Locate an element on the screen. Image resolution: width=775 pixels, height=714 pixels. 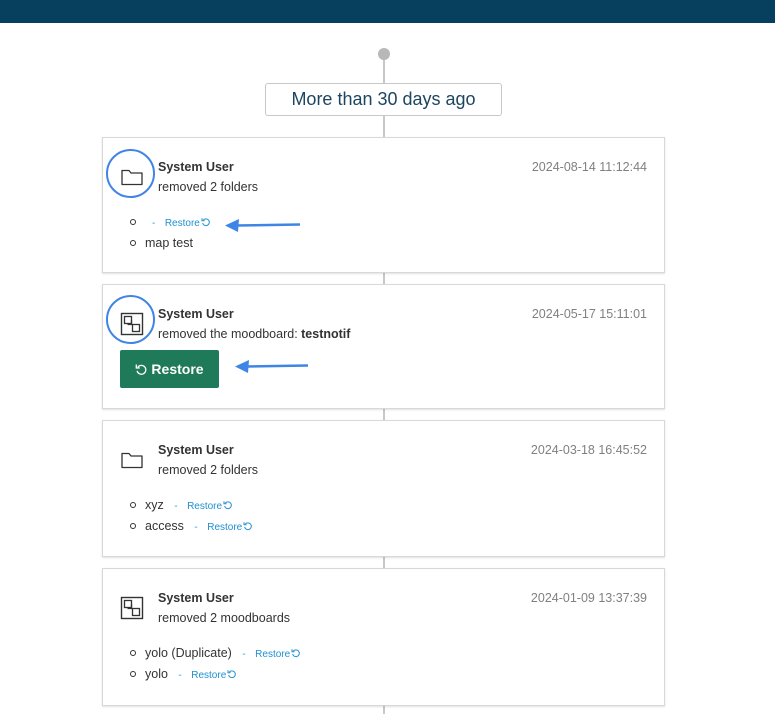
activity-timestamp: 2024-01-09 13:37:39 is located at coordinates (588, 598).